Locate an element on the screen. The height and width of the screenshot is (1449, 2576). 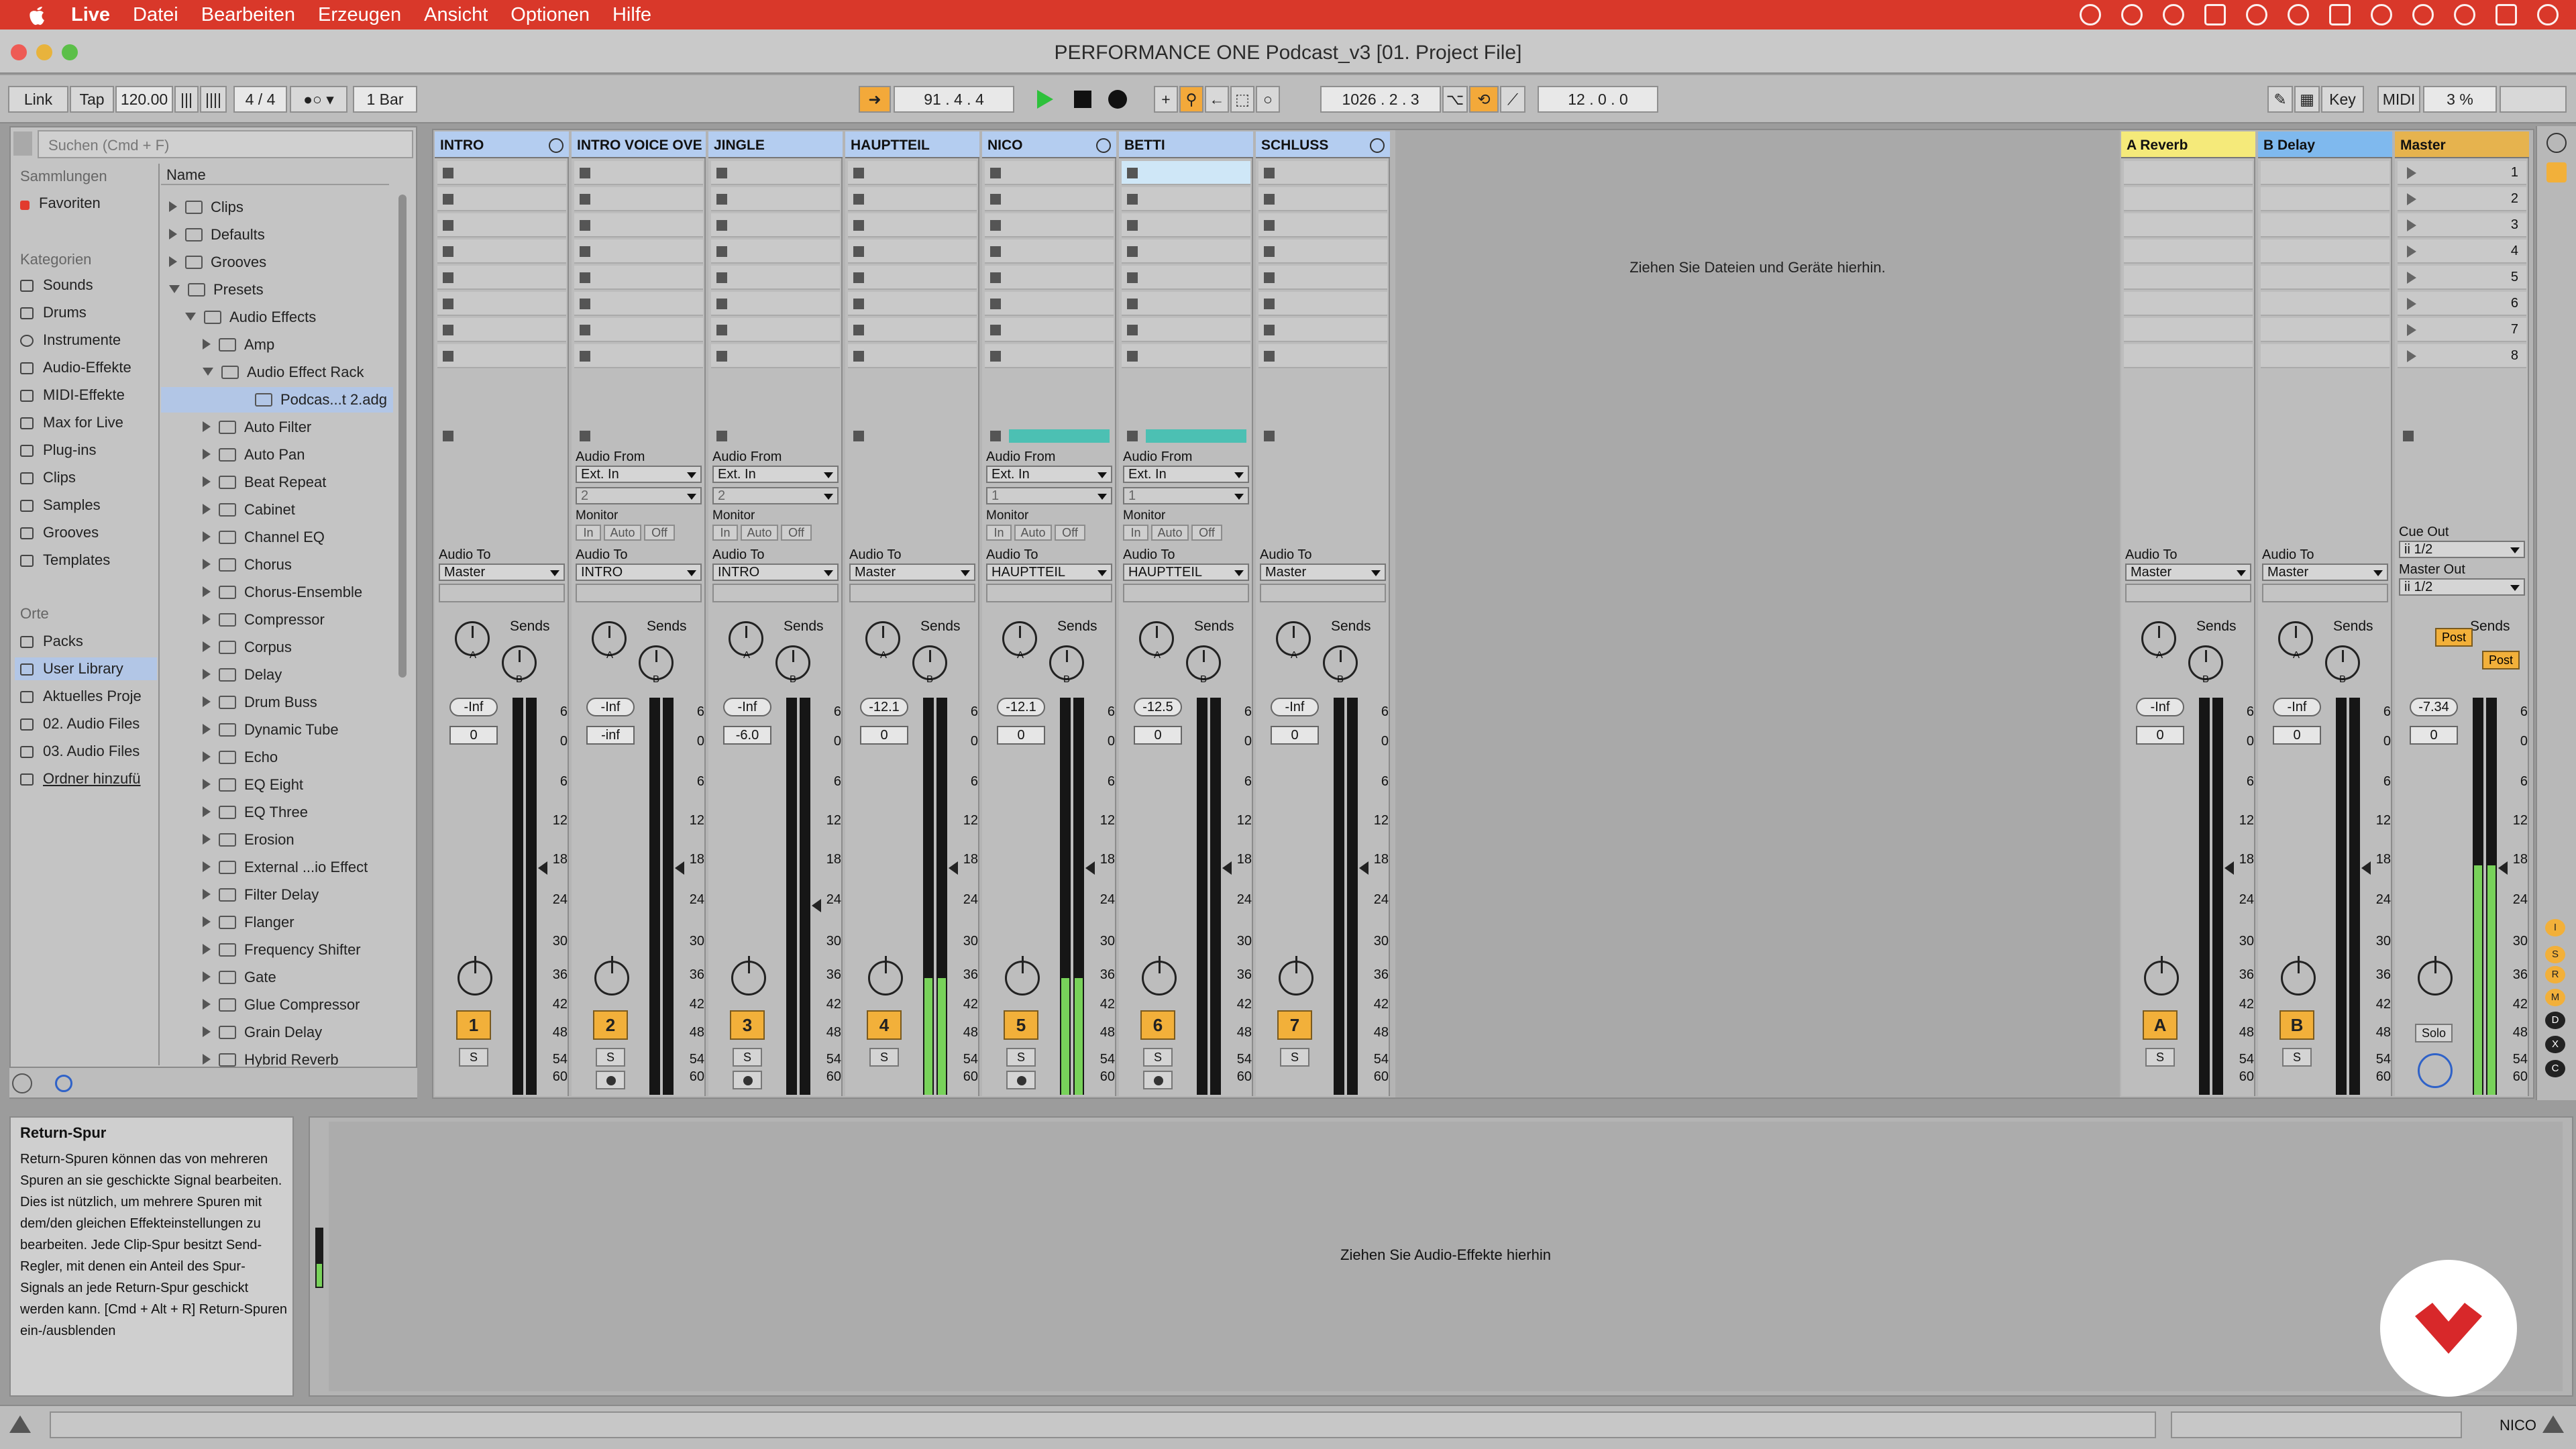
audio-to-select: INTRO is located at coordinates (775, 572).